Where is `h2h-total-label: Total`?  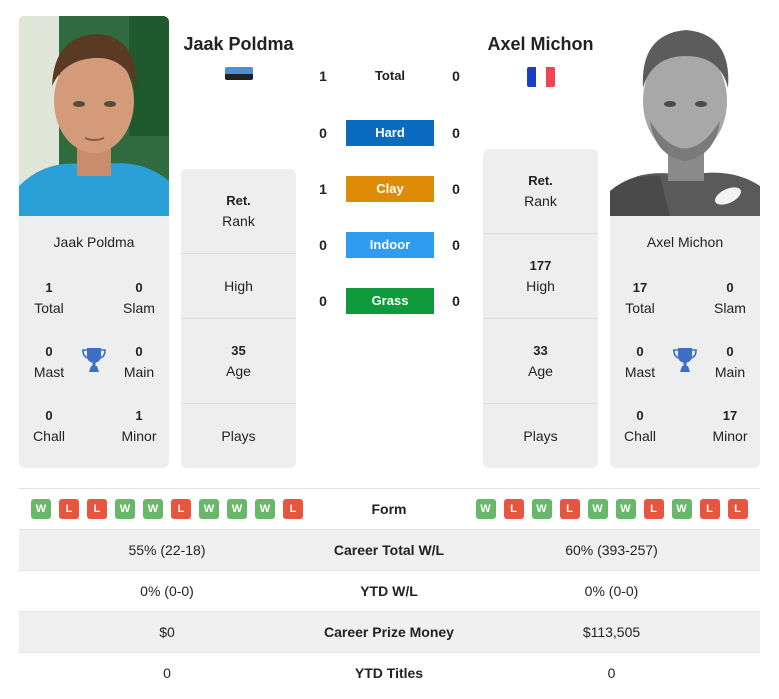 h2h-total-label: Total is located at coordinates (390, 75).